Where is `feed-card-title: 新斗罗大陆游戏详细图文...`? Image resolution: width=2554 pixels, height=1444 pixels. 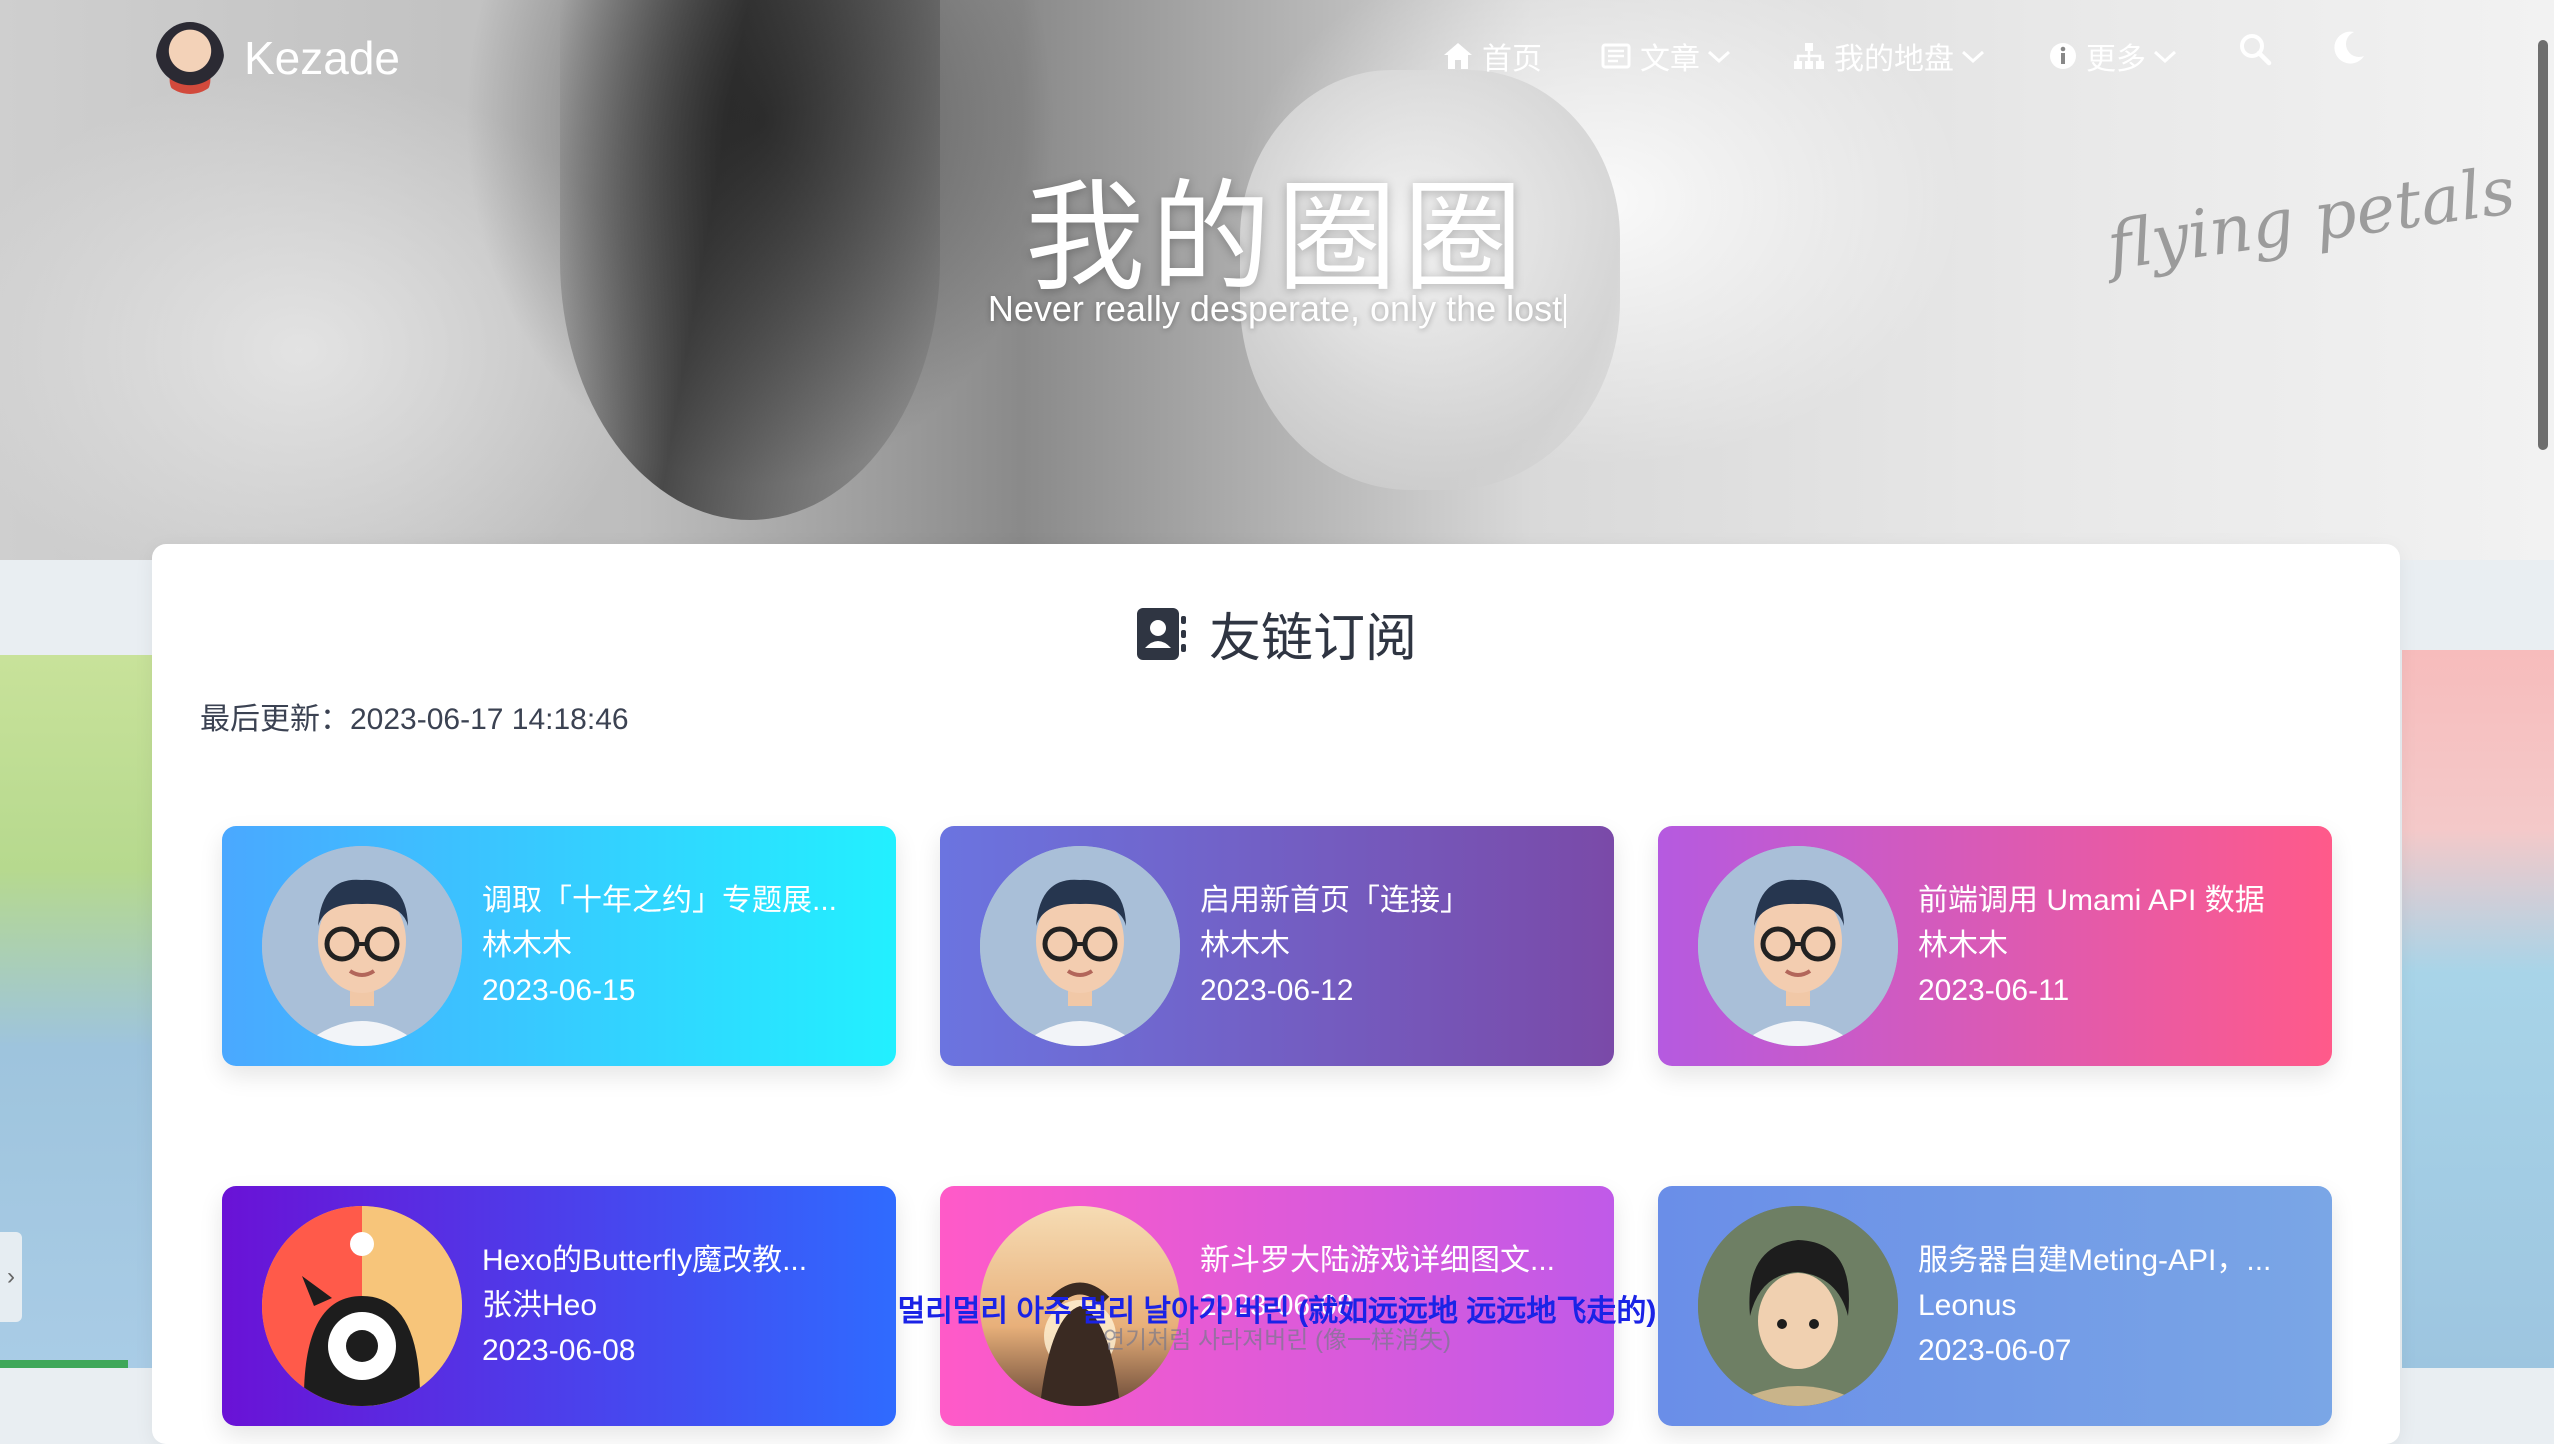 feed-card-title: 新斗罗大陆游戏详细图文... is located at coordinates (1395, 1260).